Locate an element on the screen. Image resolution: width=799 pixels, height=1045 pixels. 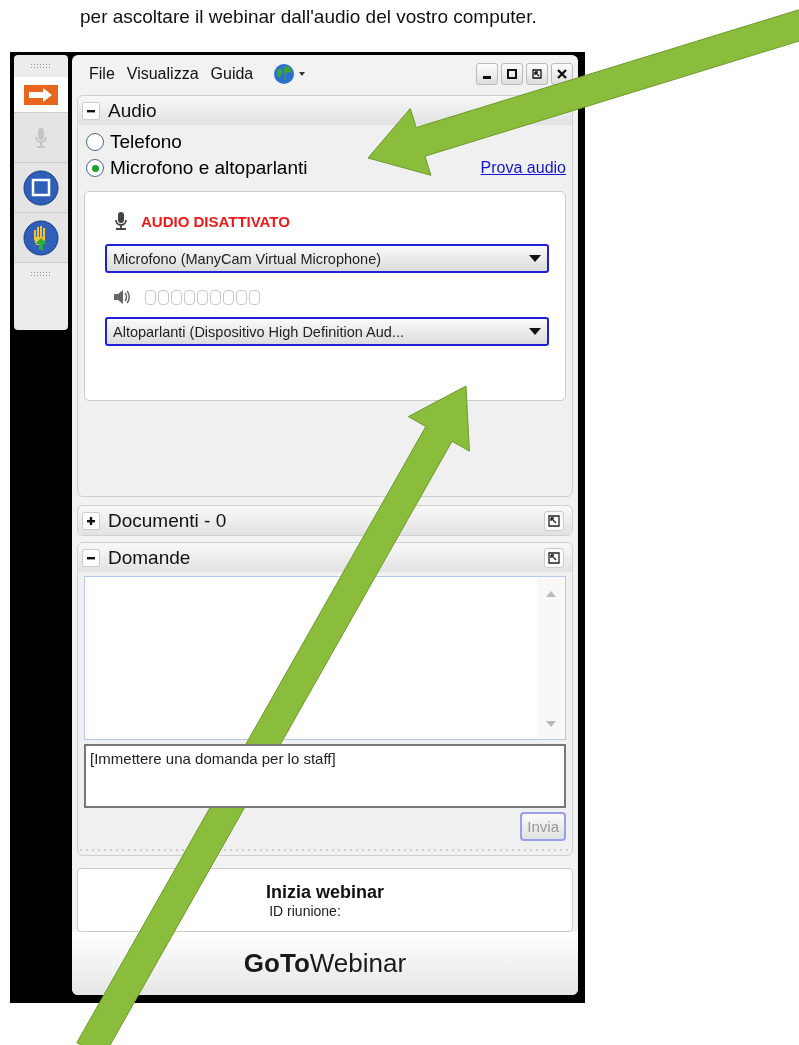
plus-icon is located at coordinates (91, 520).